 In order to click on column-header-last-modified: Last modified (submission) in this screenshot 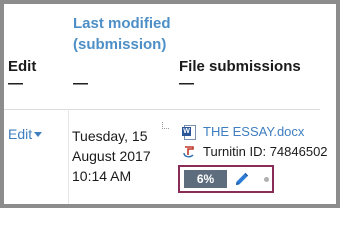, I will do `click(128, 34)`.